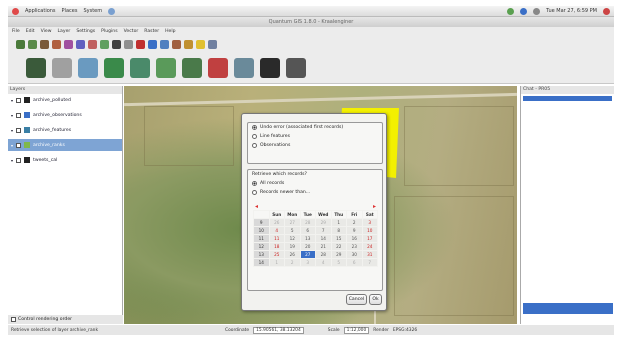 The width and height of the screenshot is (622, 341). I want to click on digitize-icon, so click(44, 44).